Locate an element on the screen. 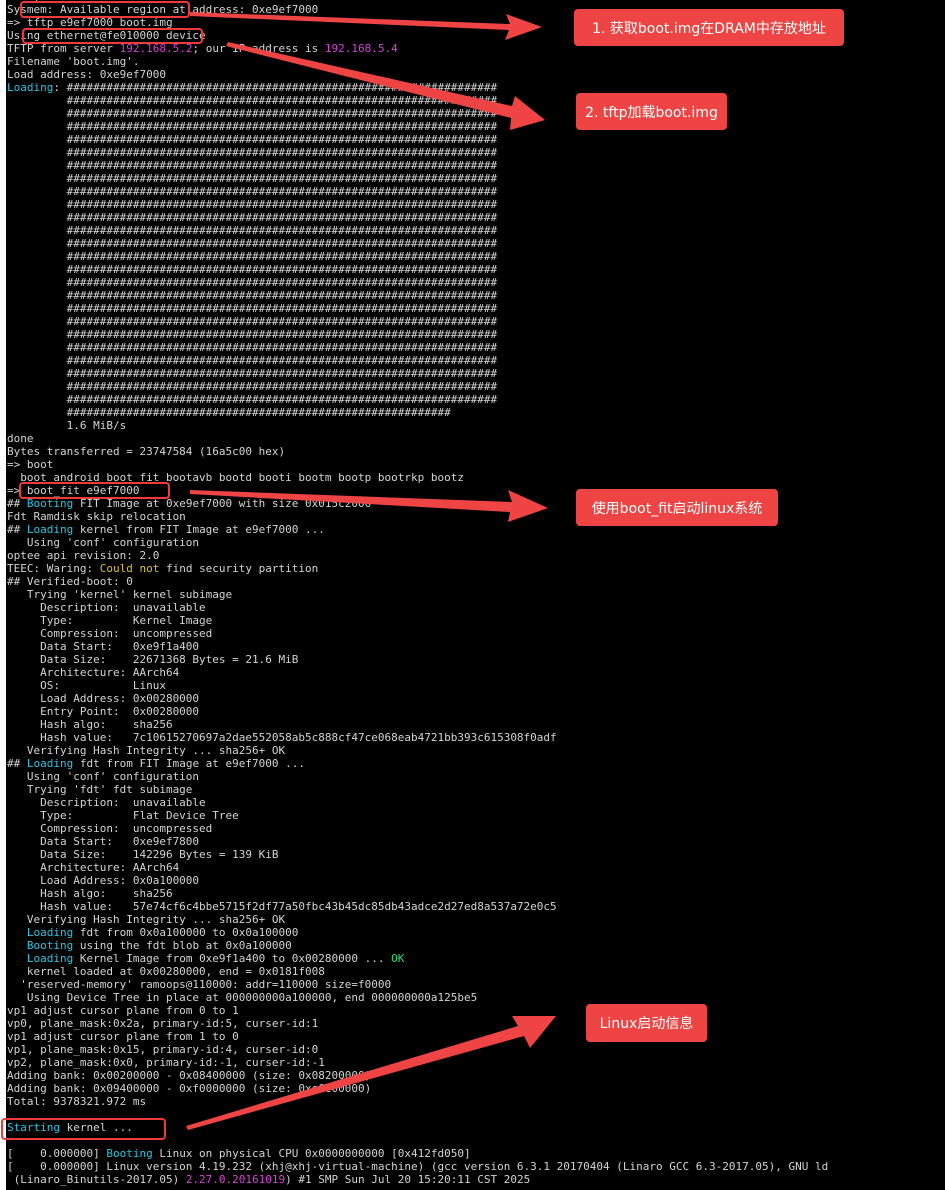 Image resolution: width=945 pixels, height=1190 pixels. terminal-line: Data Size: 22671368 Bytes = 21.6 MiB is located at coordinates (417, 659).